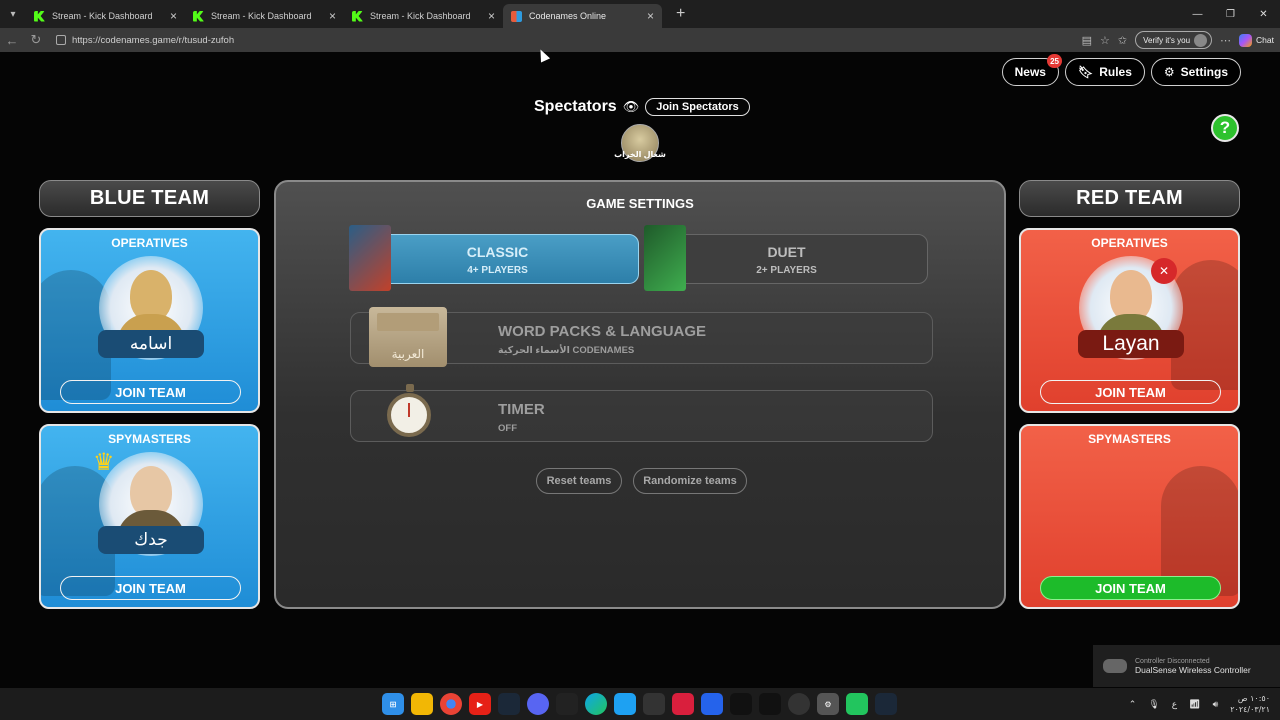 Image resolution: width=1280 pixels, height=720 pixels. I want to click on randomize-teams-button: Randomize teams, so click(690, 481).